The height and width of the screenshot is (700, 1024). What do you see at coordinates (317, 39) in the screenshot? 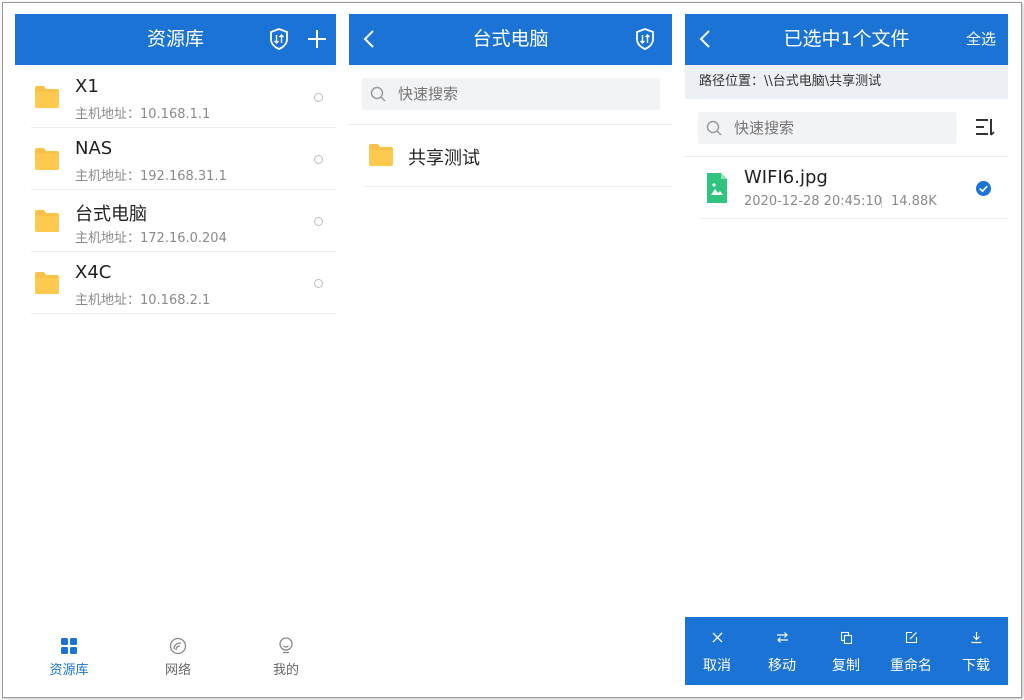
I see `plus-icon` at bounding box center [317, 39].